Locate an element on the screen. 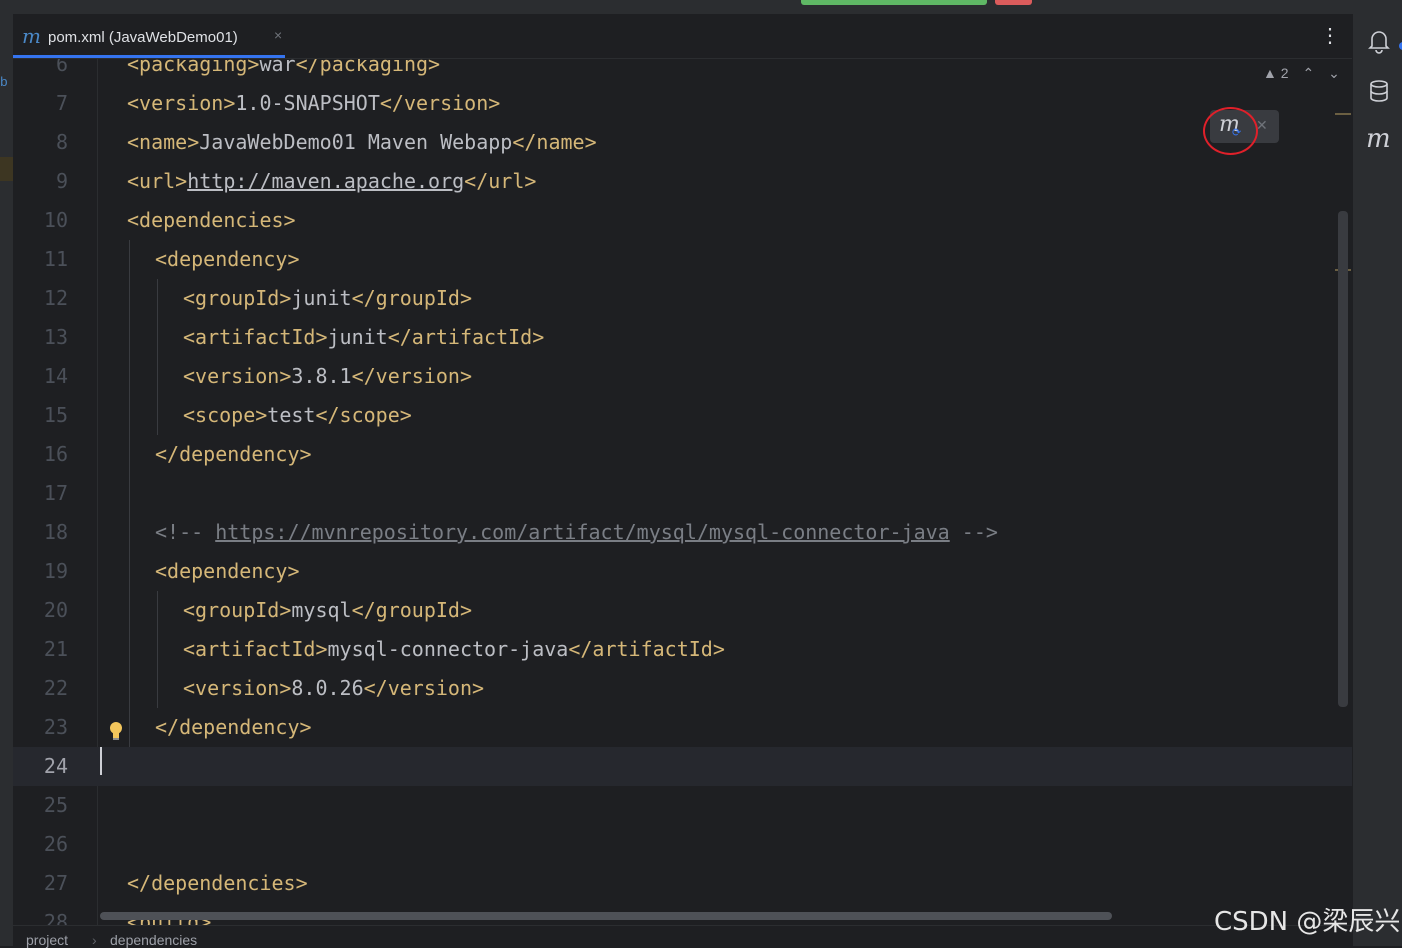 The image size is (1402, 948). code-text: <packaging>war</packaging> is located at coordinates (283, 71).